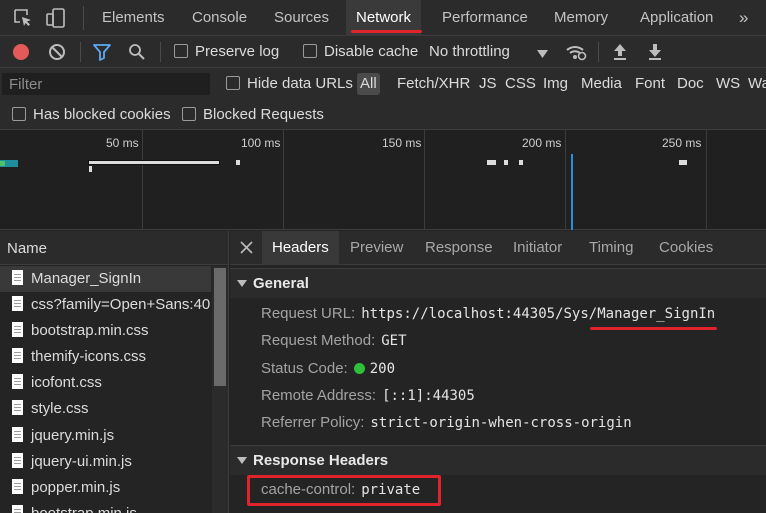 The width and height of the screenshot is (766, 513). I want to click on header-value: [::1]:44305, so click(428, 396).